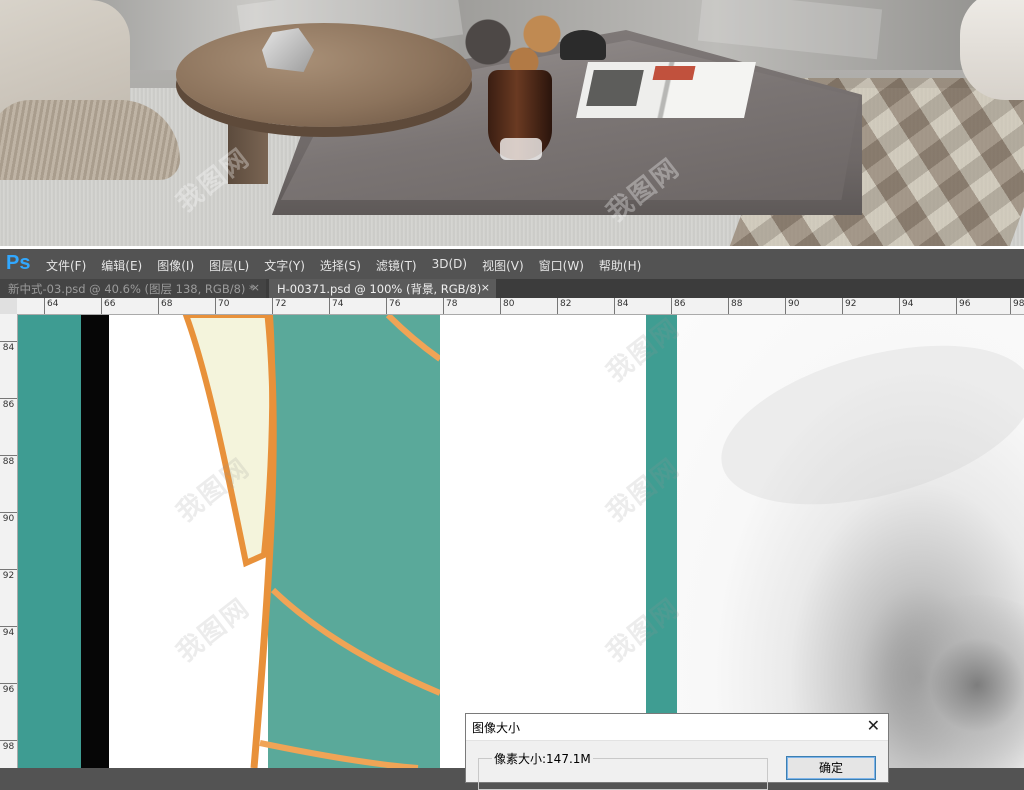  Describe the element at coordinates (324, 75) in the screenshot. I see `round-side-table` at that location.